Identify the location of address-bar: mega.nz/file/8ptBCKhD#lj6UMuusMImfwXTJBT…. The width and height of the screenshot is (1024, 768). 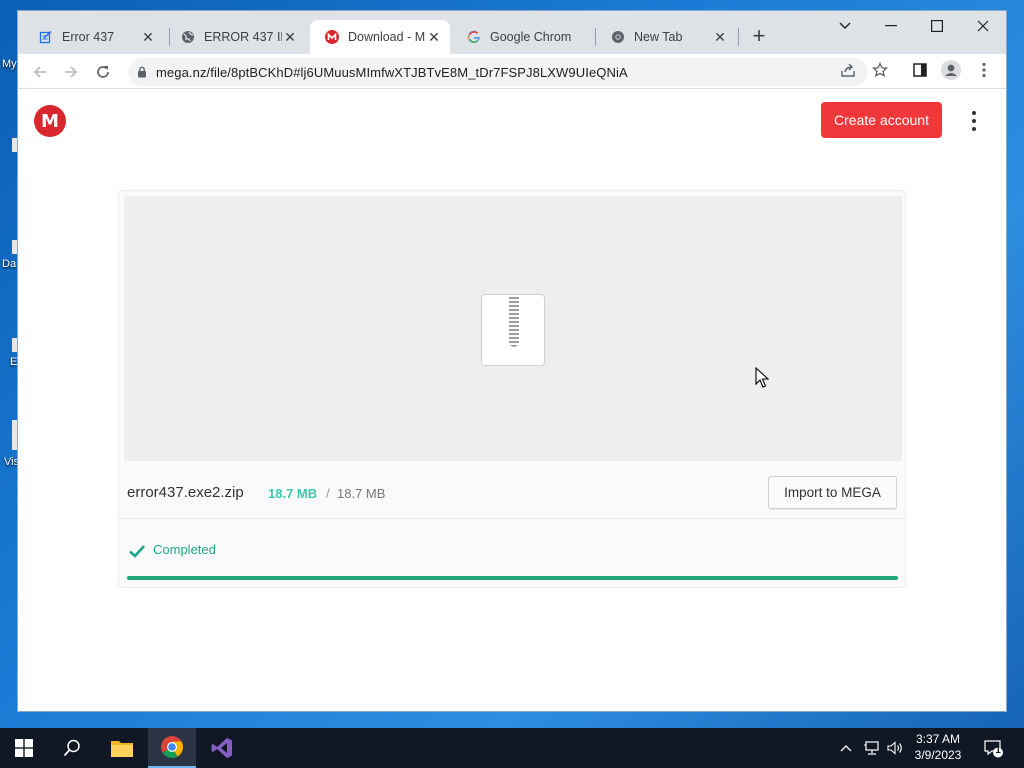
(498, 72).